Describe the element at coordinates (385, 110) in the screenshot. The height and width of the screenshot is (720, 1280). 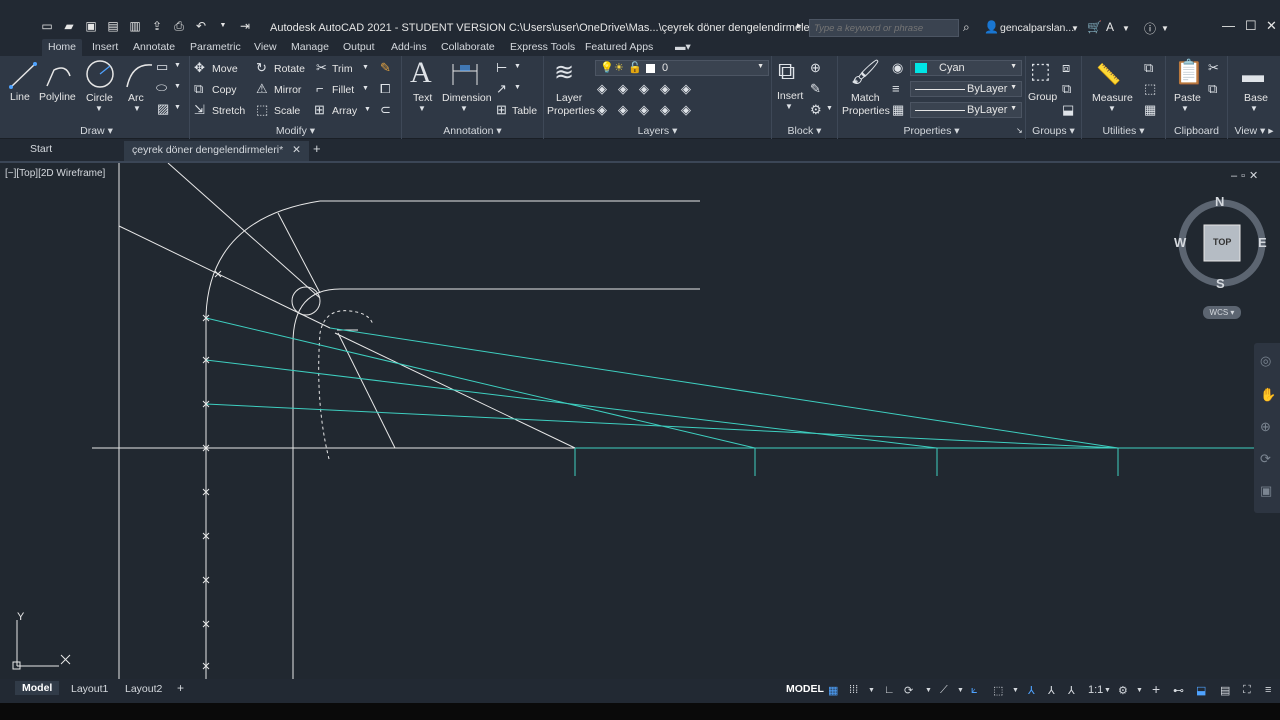
I see `offset-icon: ⊂` at that location.